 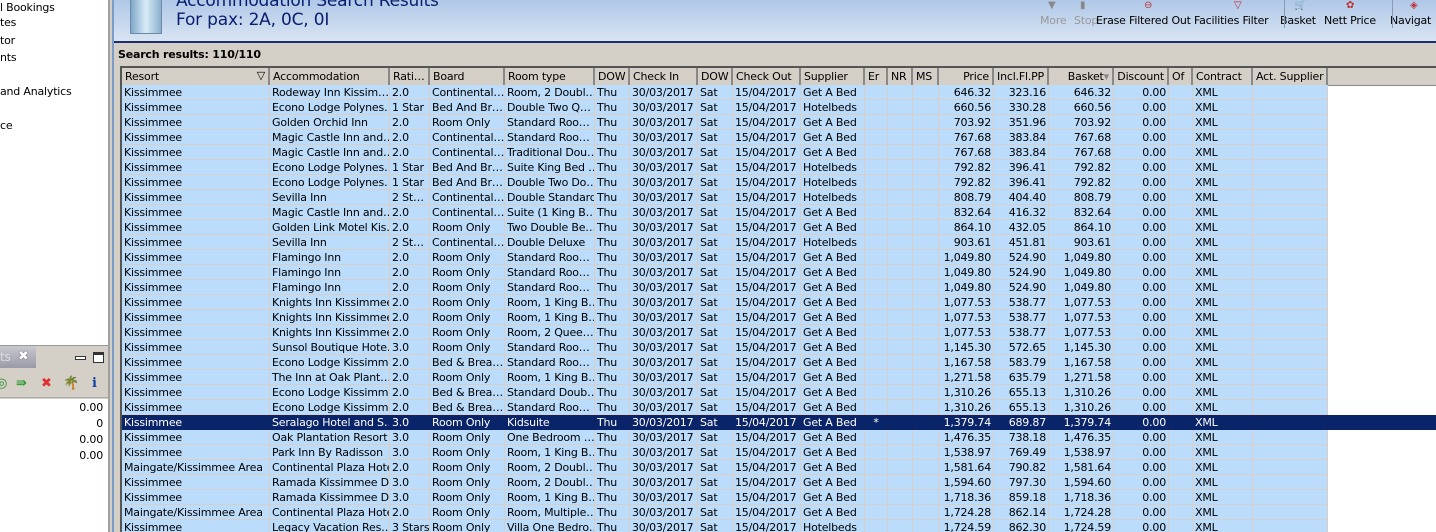 I want to click on cell-incl-fl-pp: 655.13, so click(x=1021, y=407).